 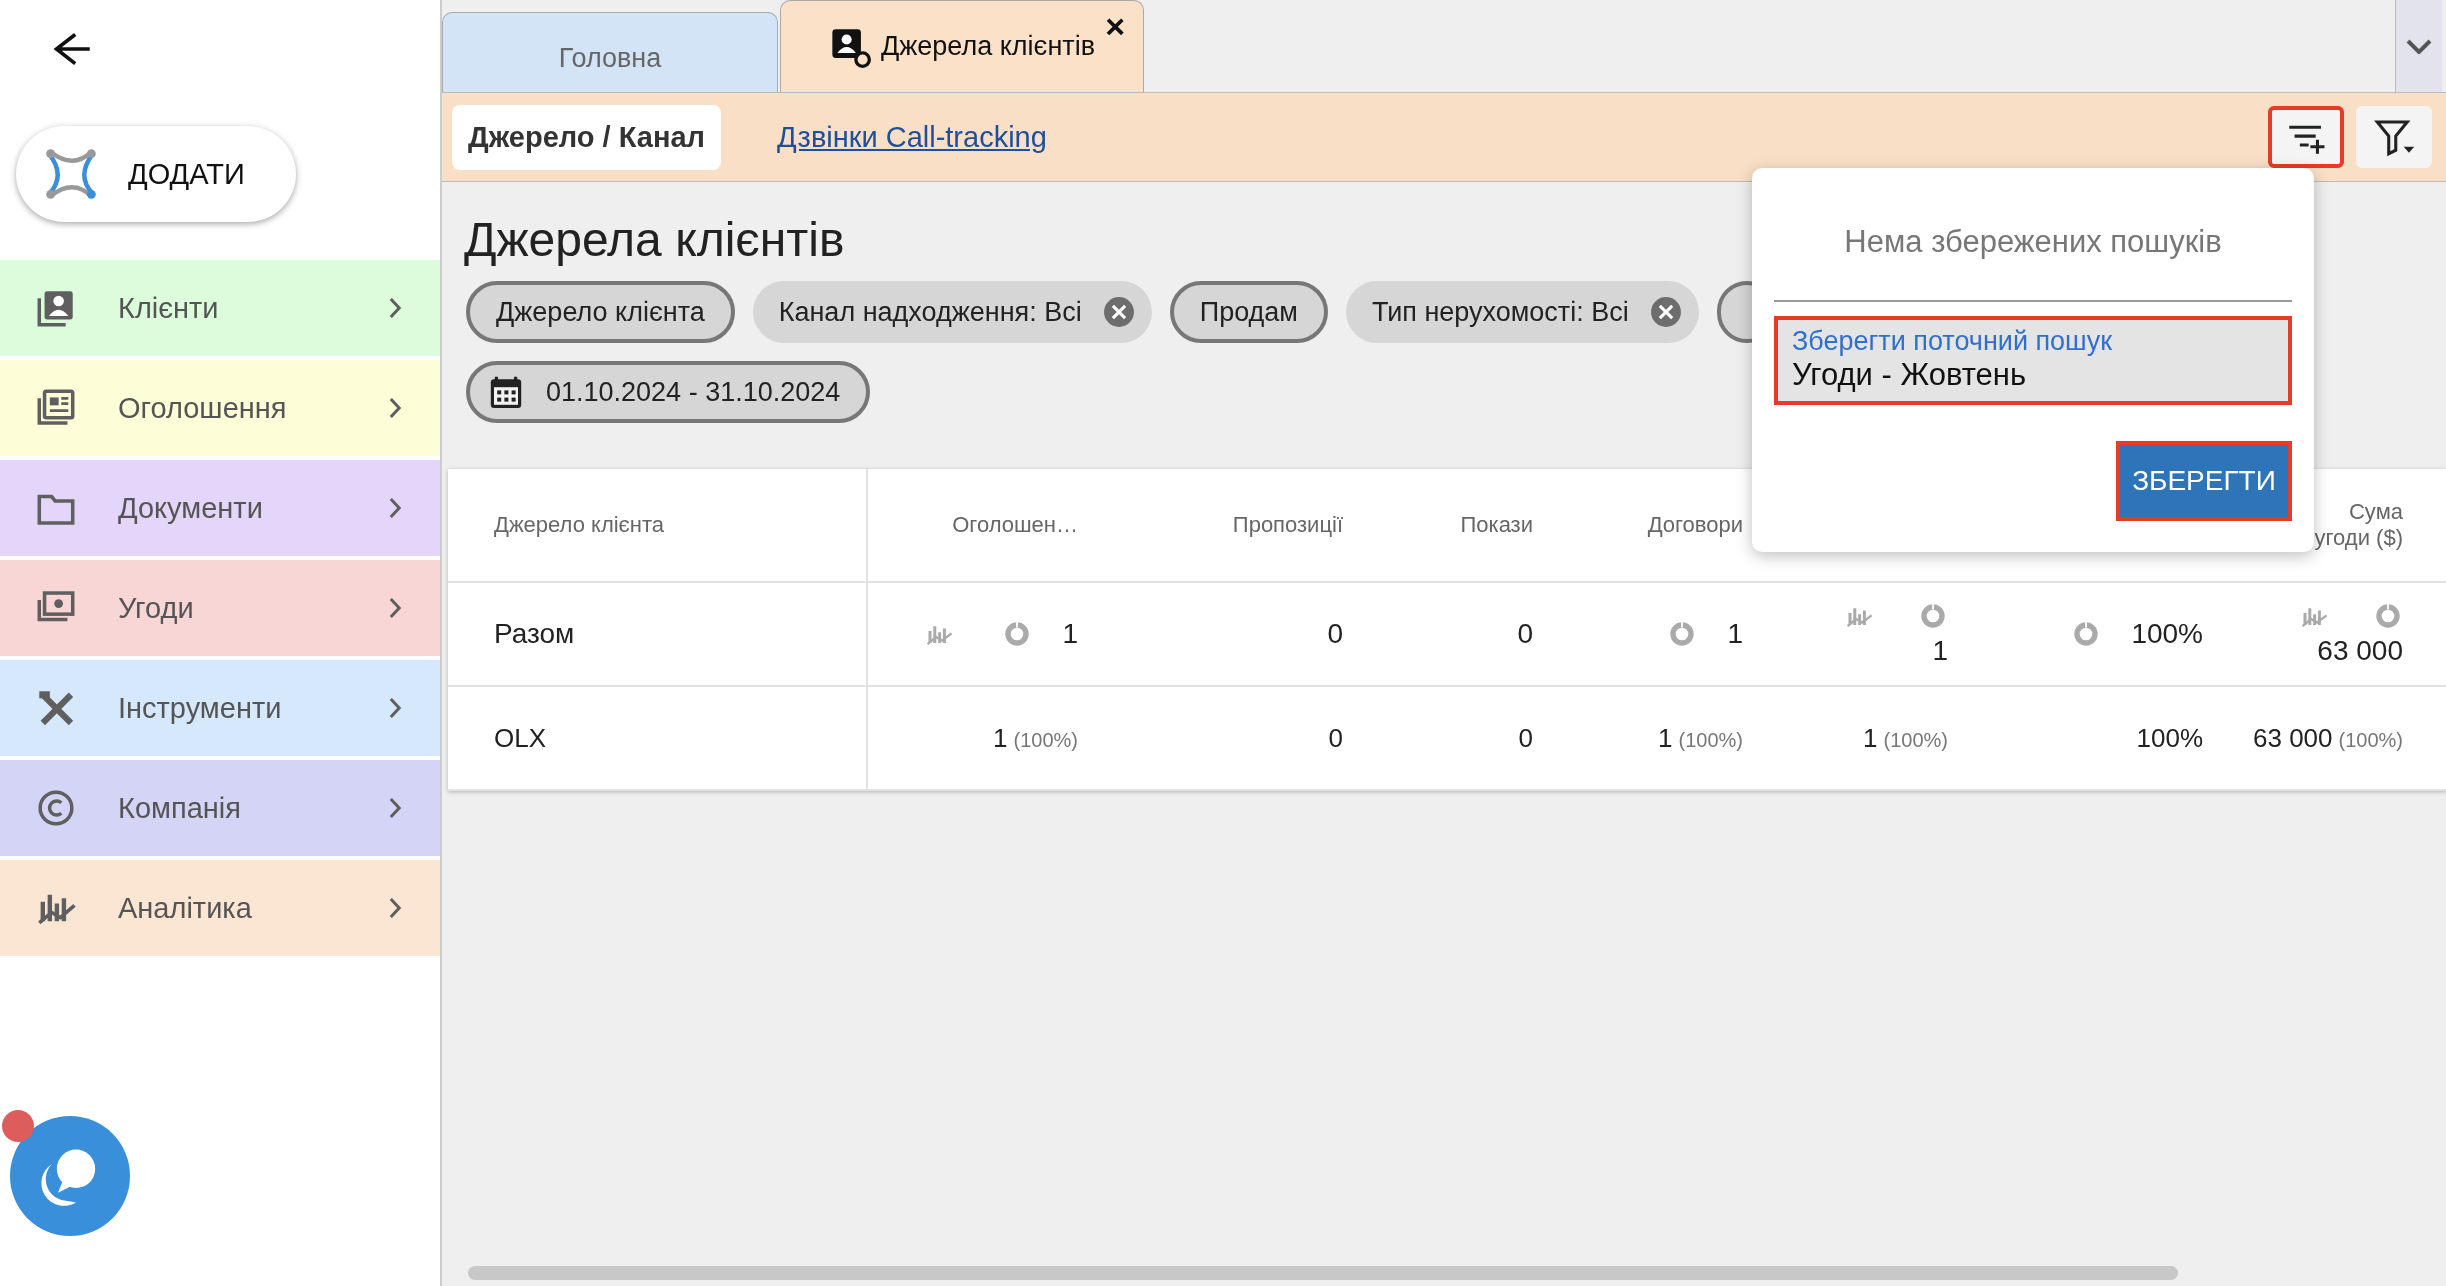 I want to click on column-header: Договори, so click(x=1695, y=525).